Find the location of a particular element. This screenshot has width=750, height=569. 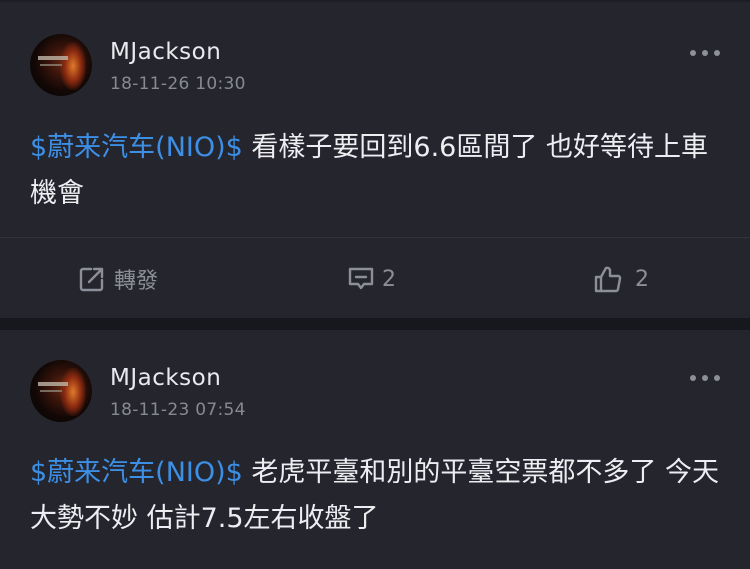

thumbs-up-icon is located at coordinates (608, 279).